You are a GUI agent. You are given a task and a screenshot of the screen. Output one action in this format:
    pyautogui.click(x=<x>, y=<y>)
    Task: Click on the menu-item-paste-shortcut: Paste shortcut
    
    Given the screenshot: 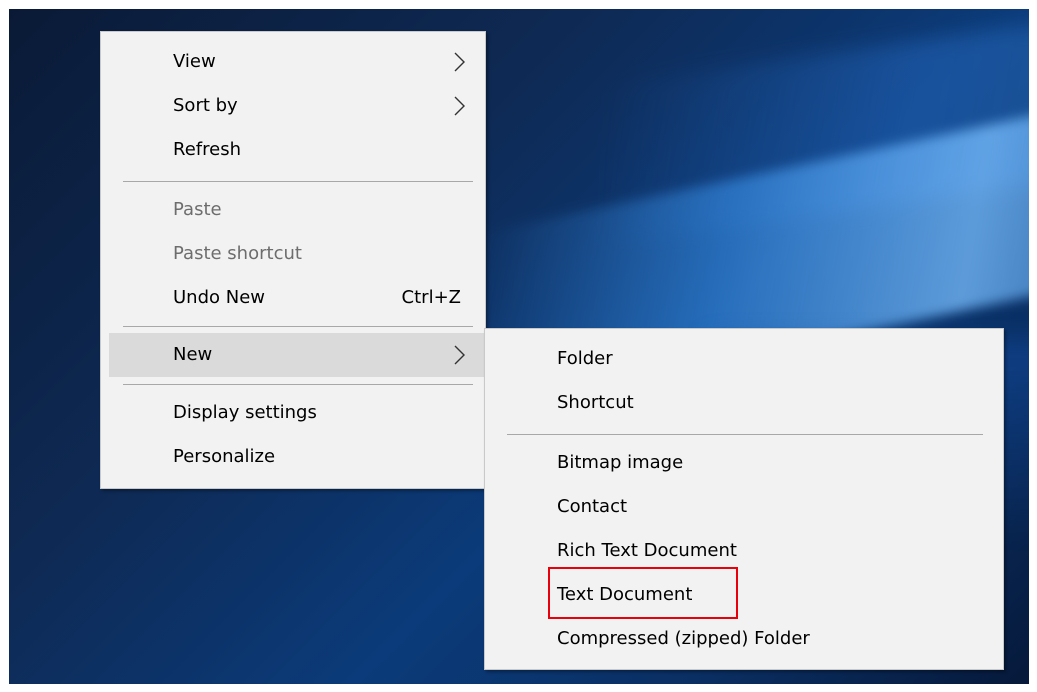 What is the action you would take?
    pyautogui.click(x=293, y=254)
    